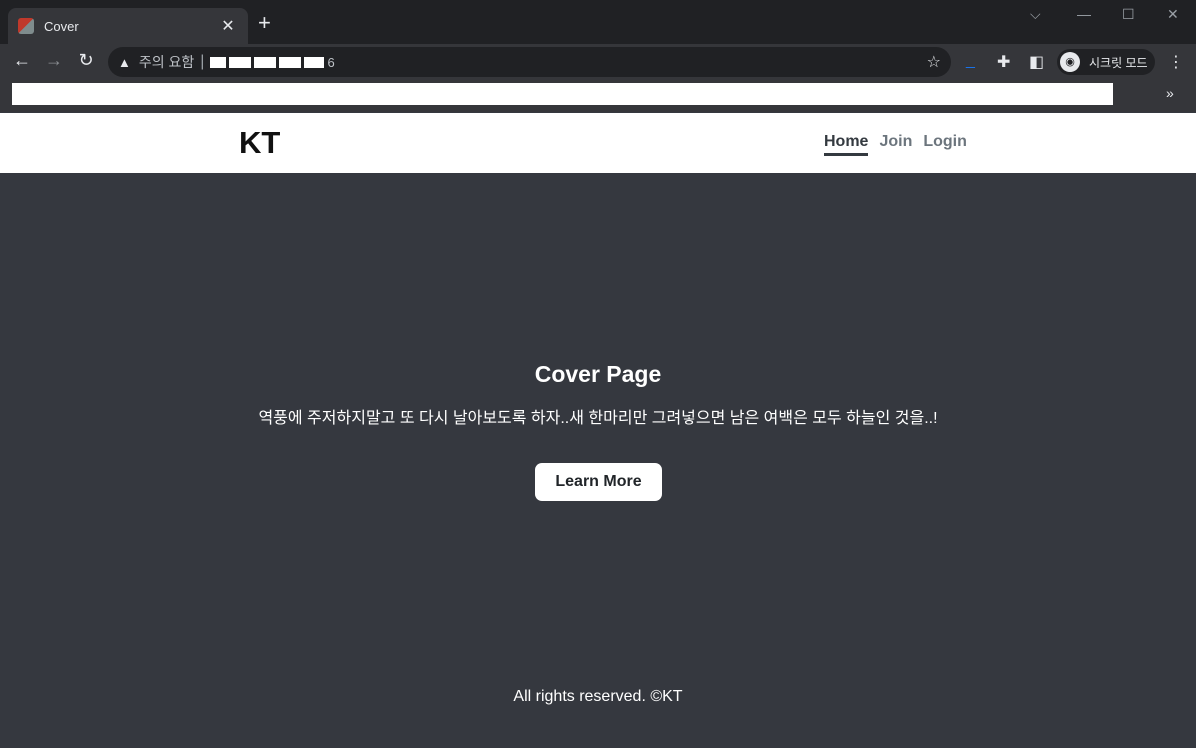 Image resolution: width=1196 pixels, height=748 pixels. I want to click on bookmark-area, so click(562, 94).